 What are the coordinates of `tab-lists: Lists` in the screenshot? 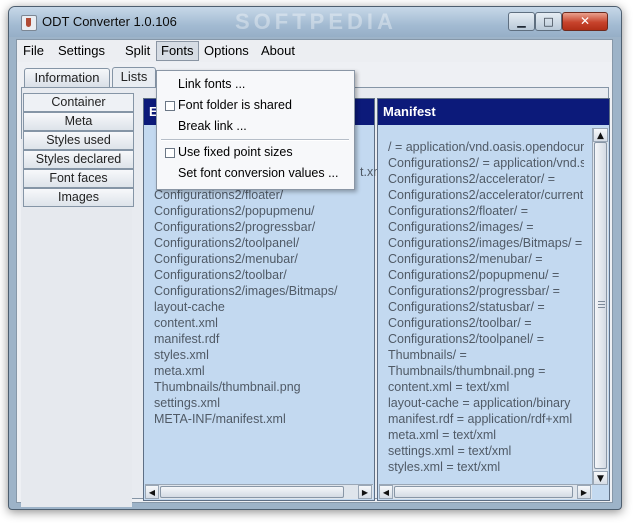 It's located at (134, 77).